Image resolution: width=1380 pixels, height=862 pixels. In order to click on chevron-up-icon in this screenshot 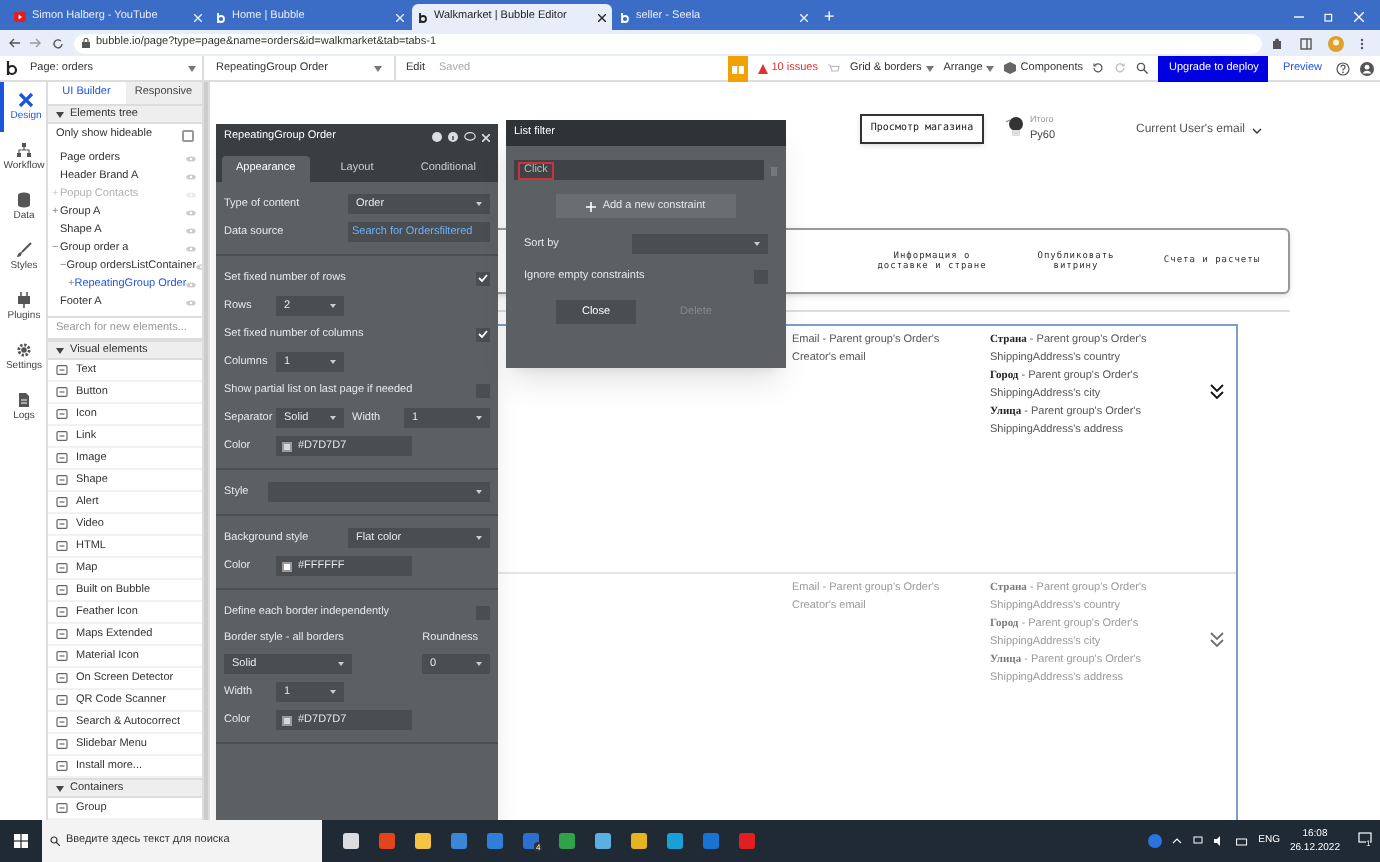, I will do `click(1177, 841)`.